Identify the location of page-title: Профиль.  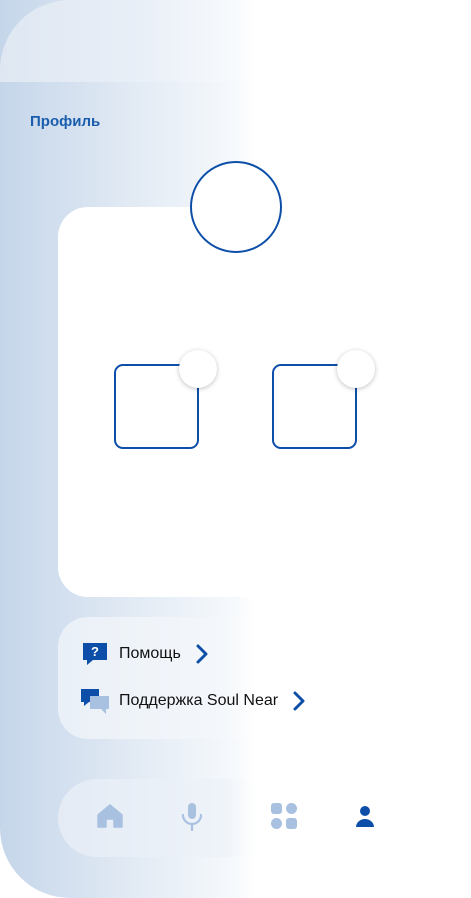
(65, 121).